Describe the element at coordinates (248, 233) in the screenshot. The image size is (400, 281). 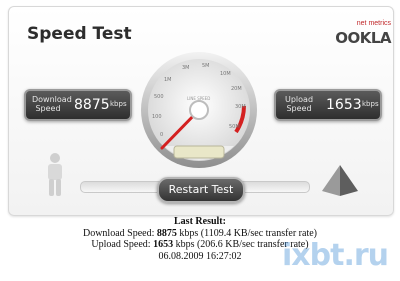
I see `download-suffix: kbps (1109.4 KB/sec transfer rate)` at that location.